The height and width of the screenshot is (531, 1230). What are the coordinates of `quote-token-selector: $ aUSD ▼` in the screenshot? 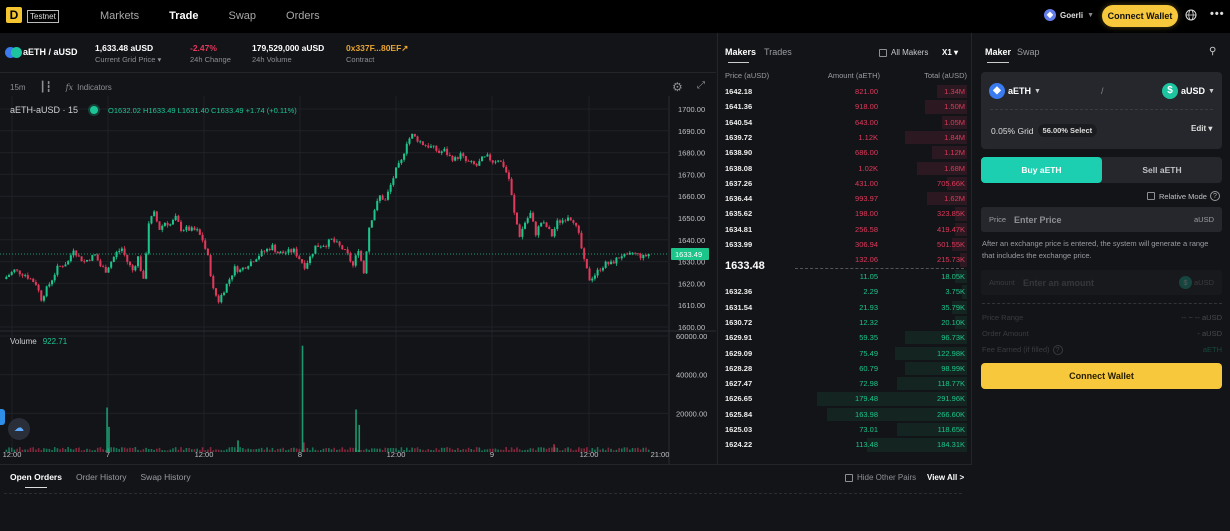 It's located at (1188, 91).